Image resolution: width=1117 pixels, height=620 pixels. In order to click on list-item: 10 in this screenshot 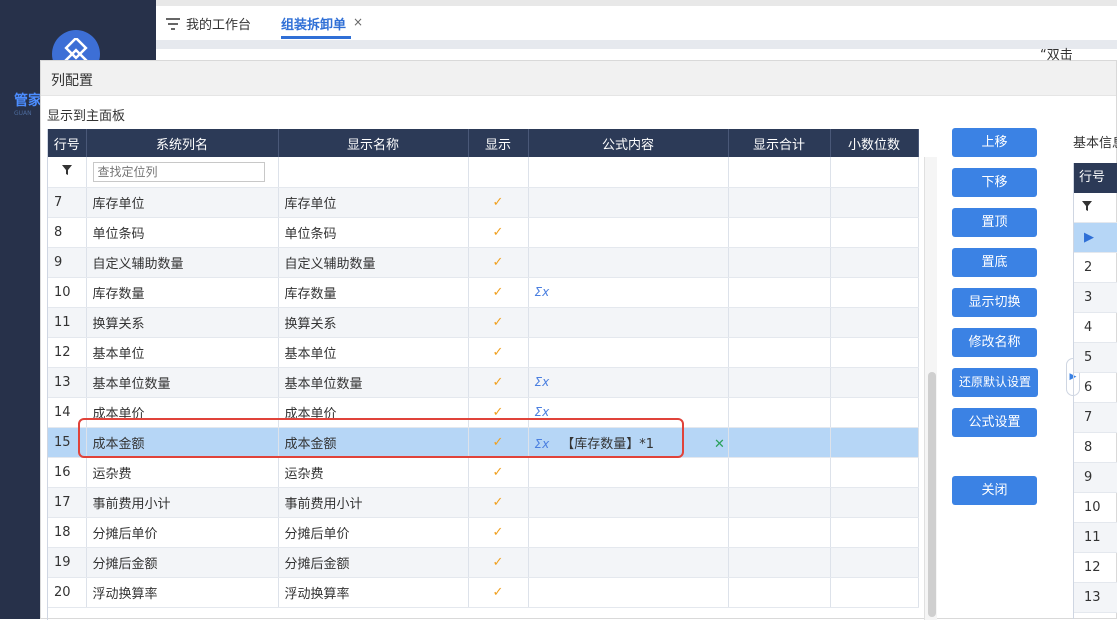, I will do `click(1095, 508)`.